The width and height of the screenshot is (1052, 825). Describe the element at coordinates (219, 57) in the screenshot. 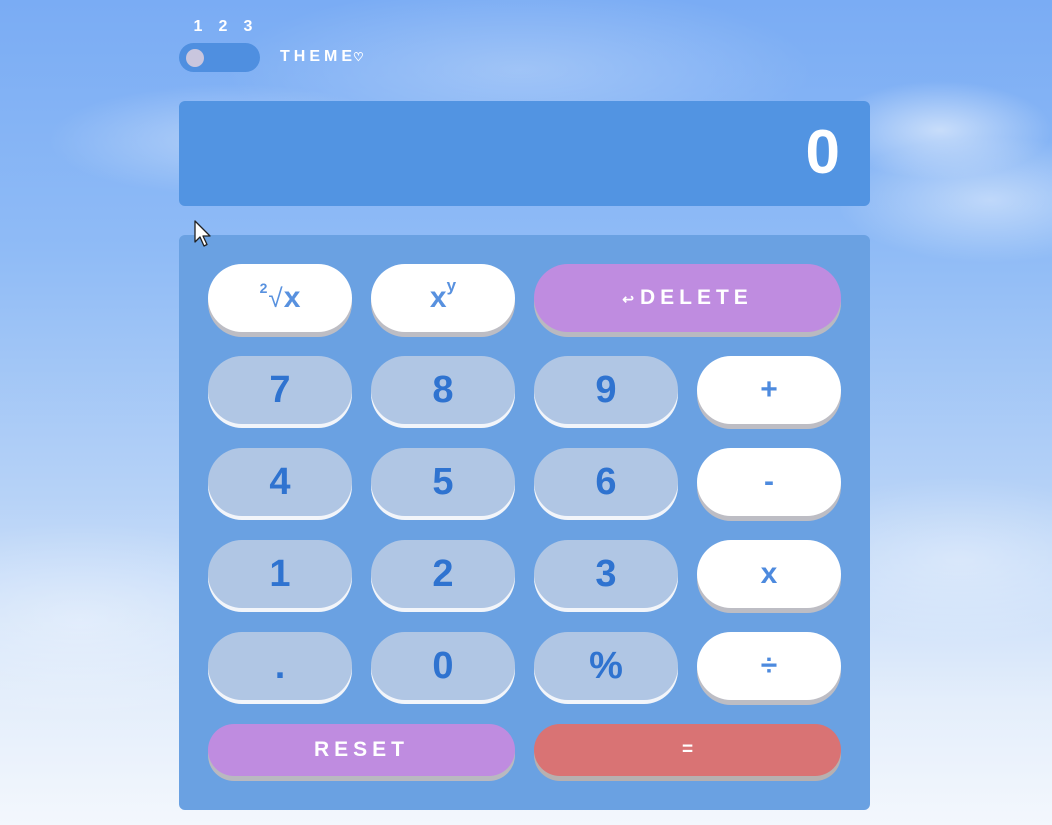

I see `theme-toggle` at that location.